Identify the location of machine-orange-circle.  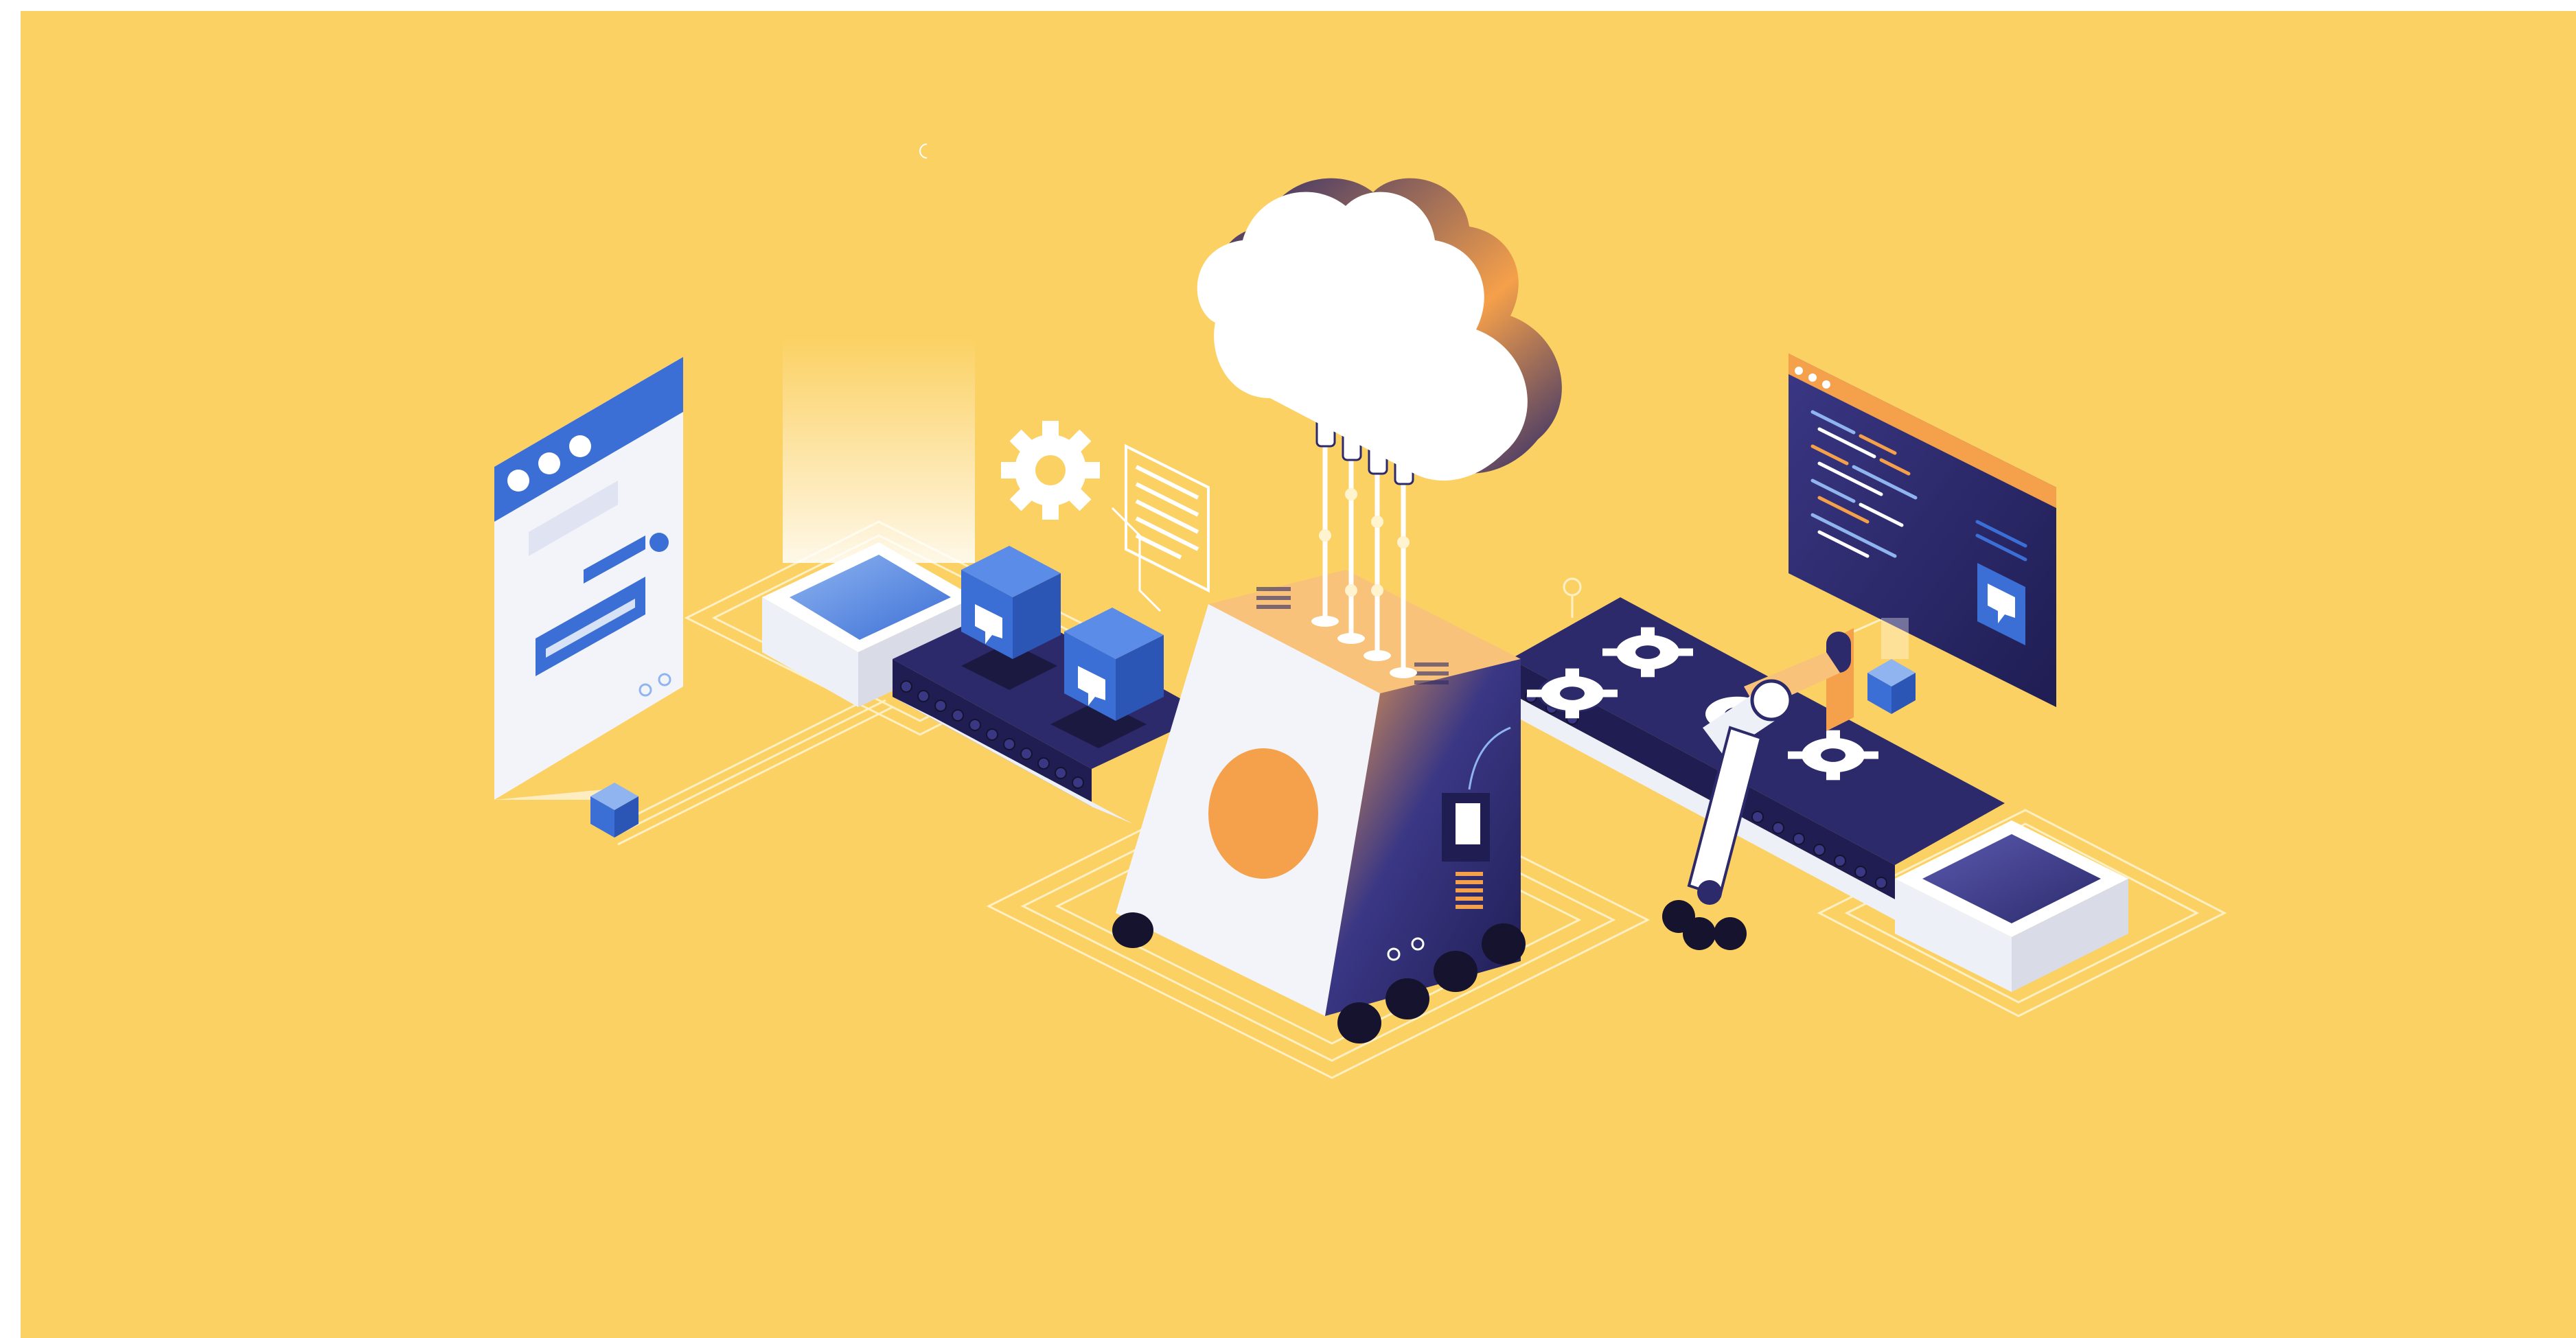
(1263, 813).